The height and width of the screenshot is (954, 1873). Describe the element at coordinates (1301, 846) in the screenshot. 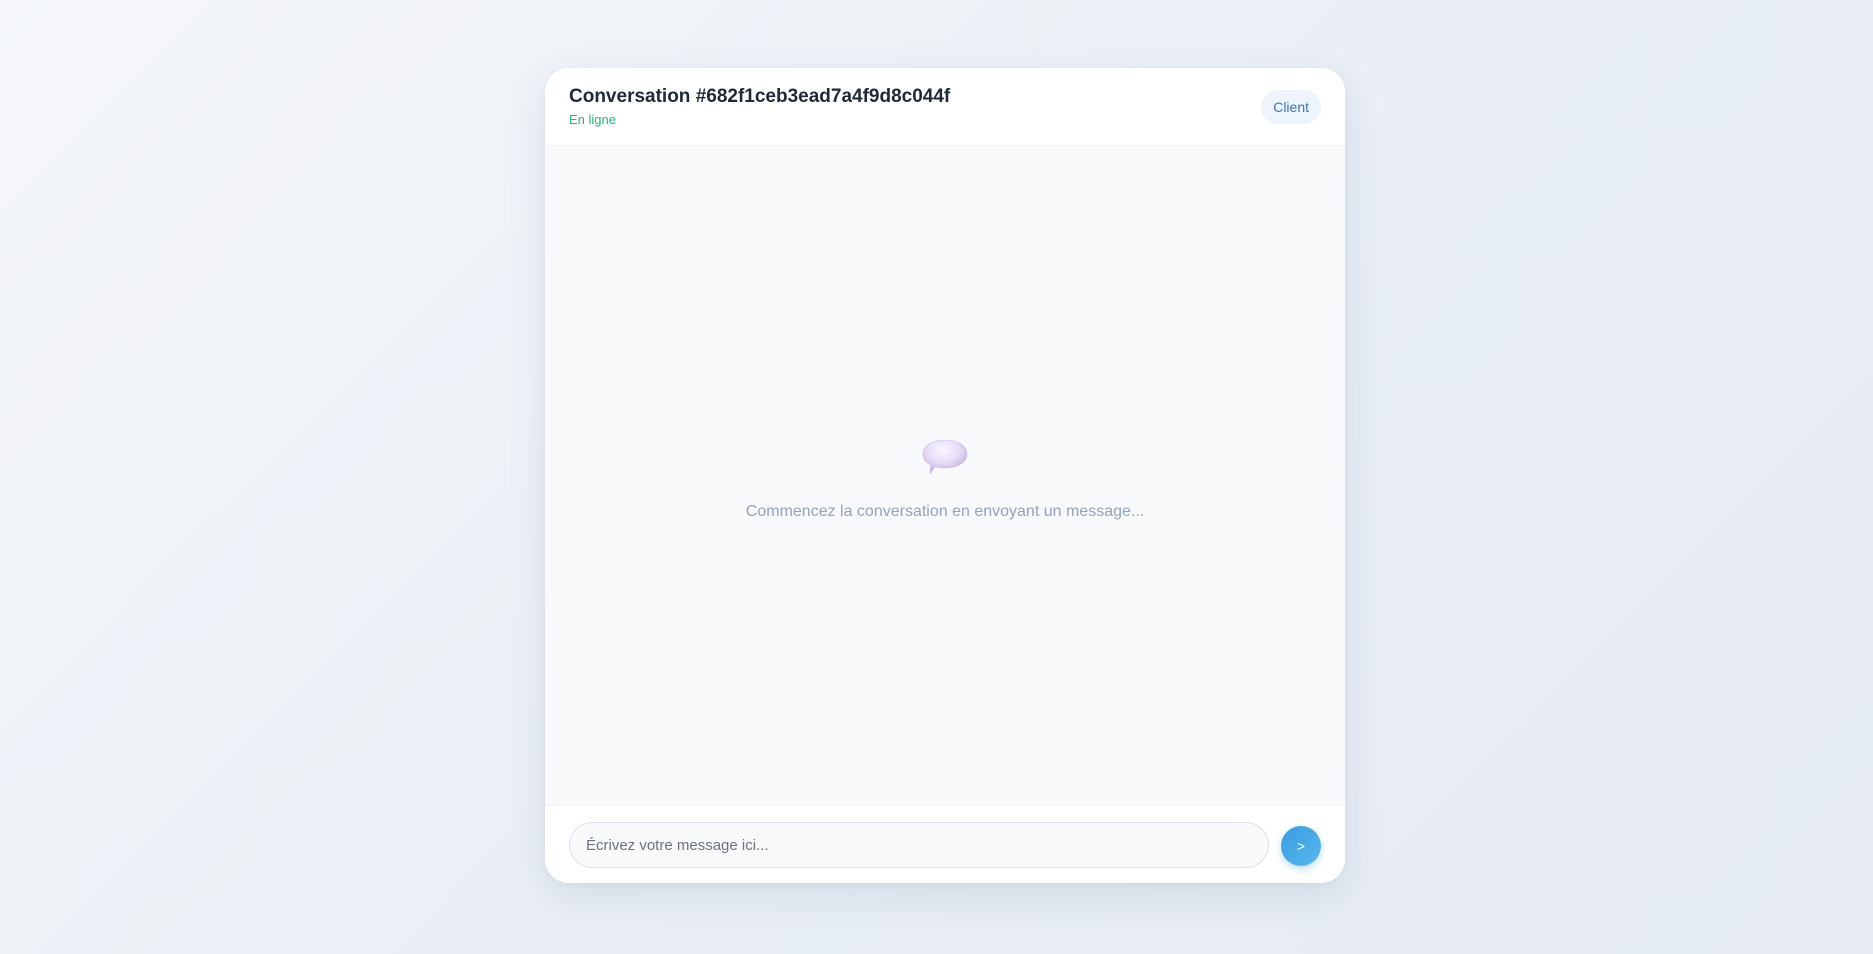

I see `send-button: >` at that location.